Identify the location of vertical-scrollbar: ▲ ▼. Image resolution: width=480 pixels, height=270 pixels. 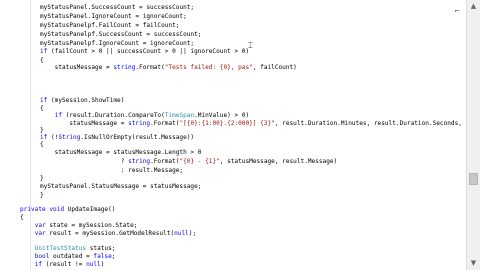
(473, 135).